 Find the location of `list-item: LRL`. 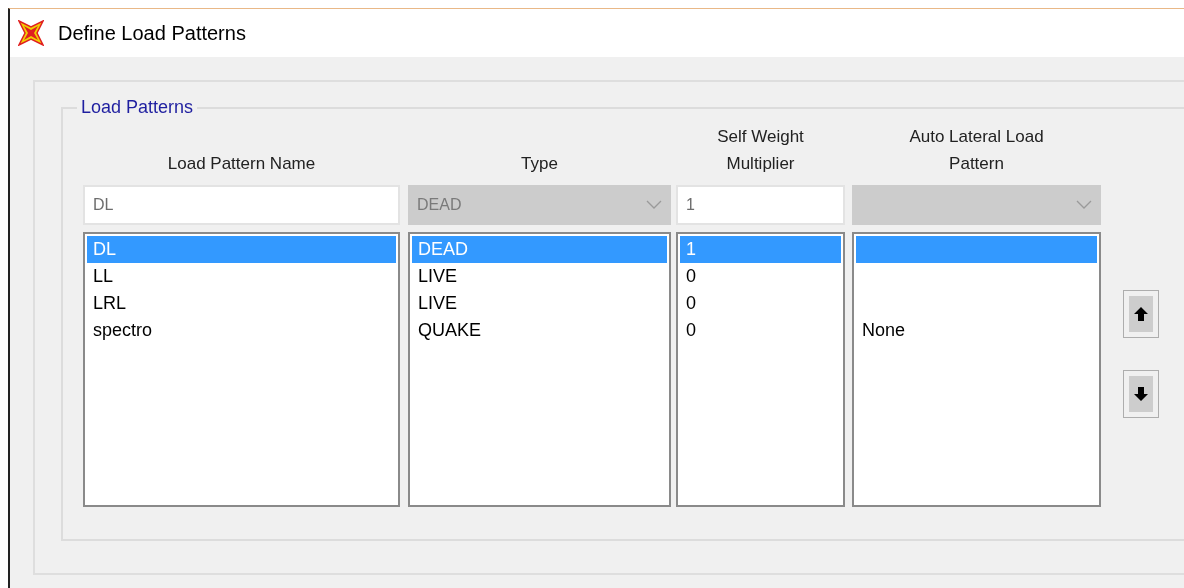

list-item: LRL is located at coordinates (241, 303).